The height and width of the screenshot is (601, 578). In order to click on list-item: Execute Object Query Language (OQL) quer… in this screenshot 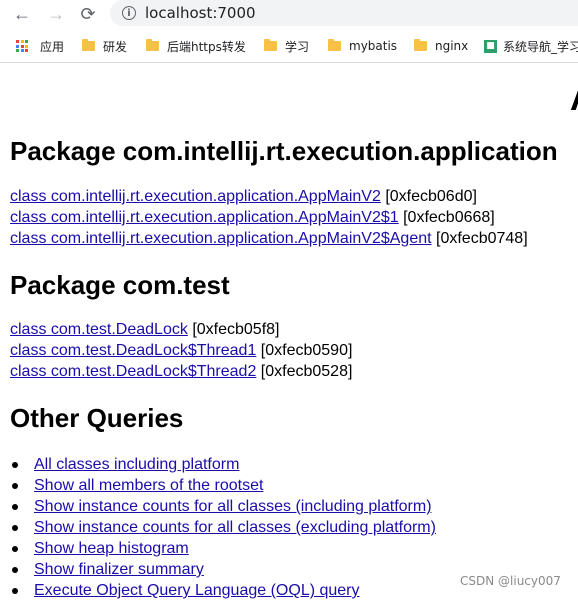, I will do `click(224, 590)`.